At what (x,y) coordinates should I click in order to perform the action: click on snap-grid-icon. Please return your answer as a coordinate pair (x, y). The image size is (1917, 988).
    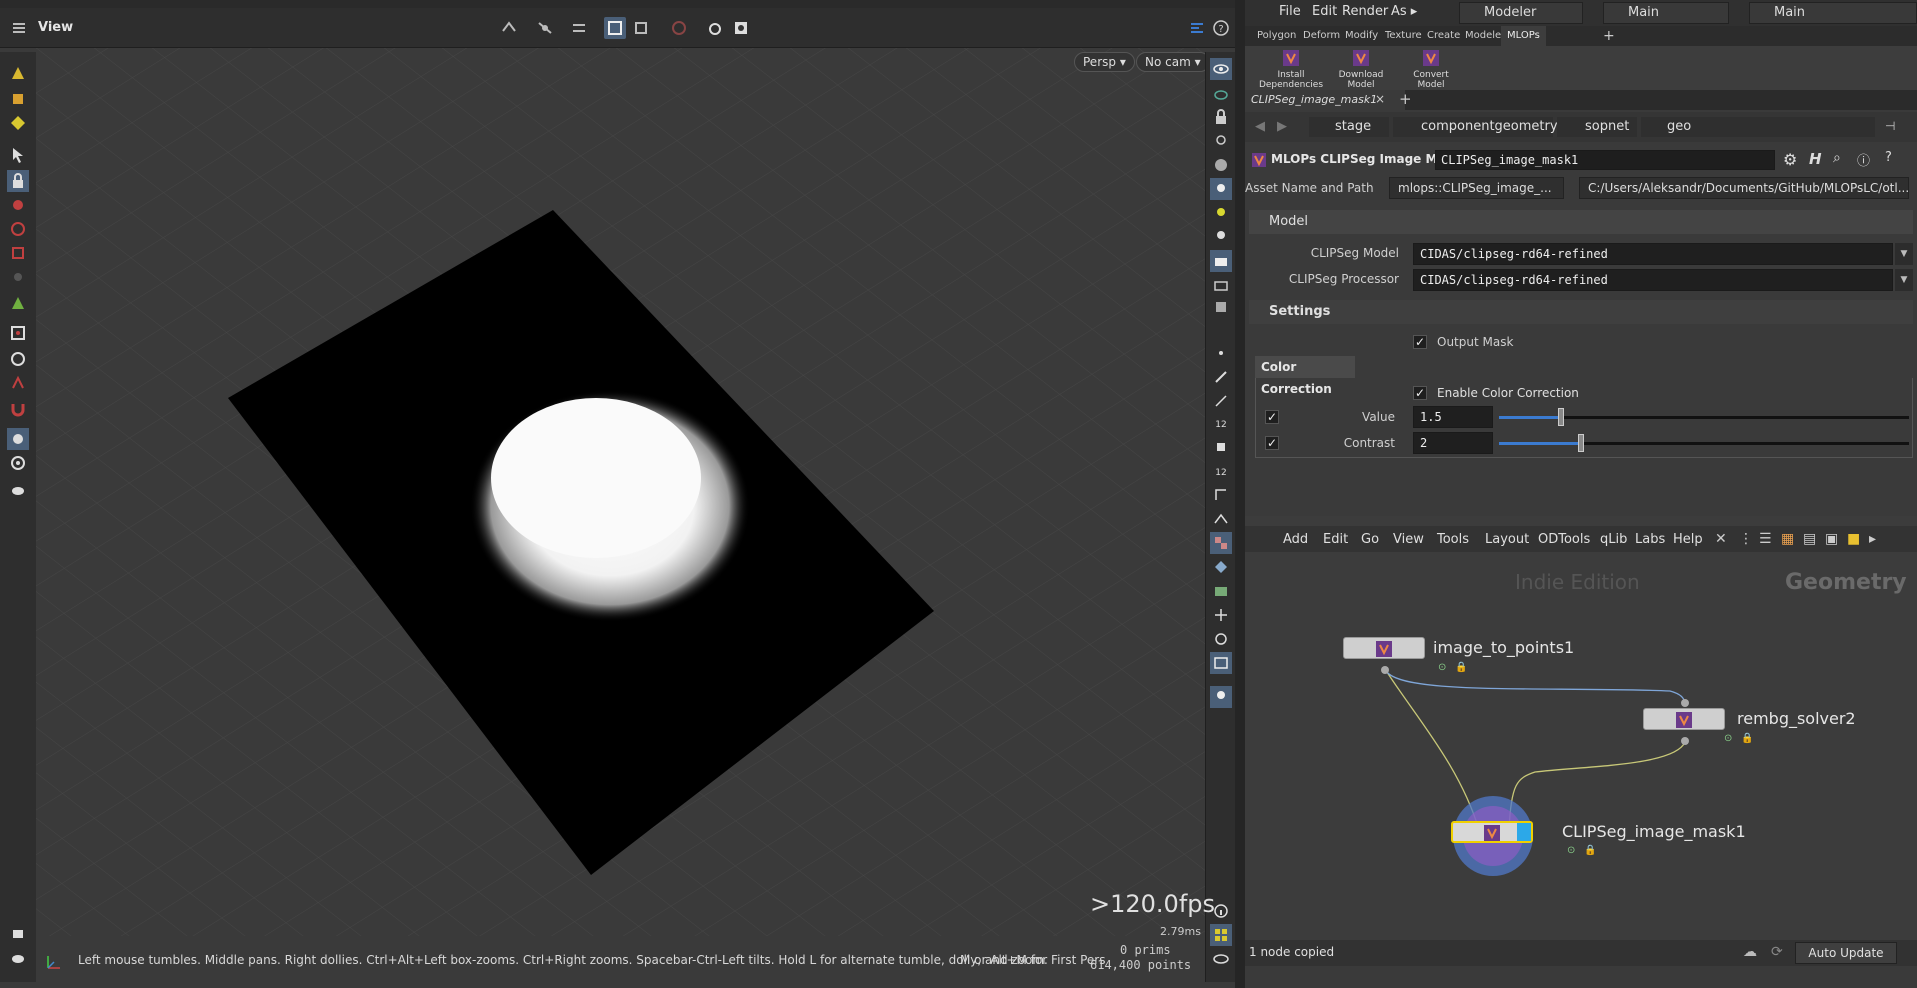
    Looking at the image, I should click on (18, 359).